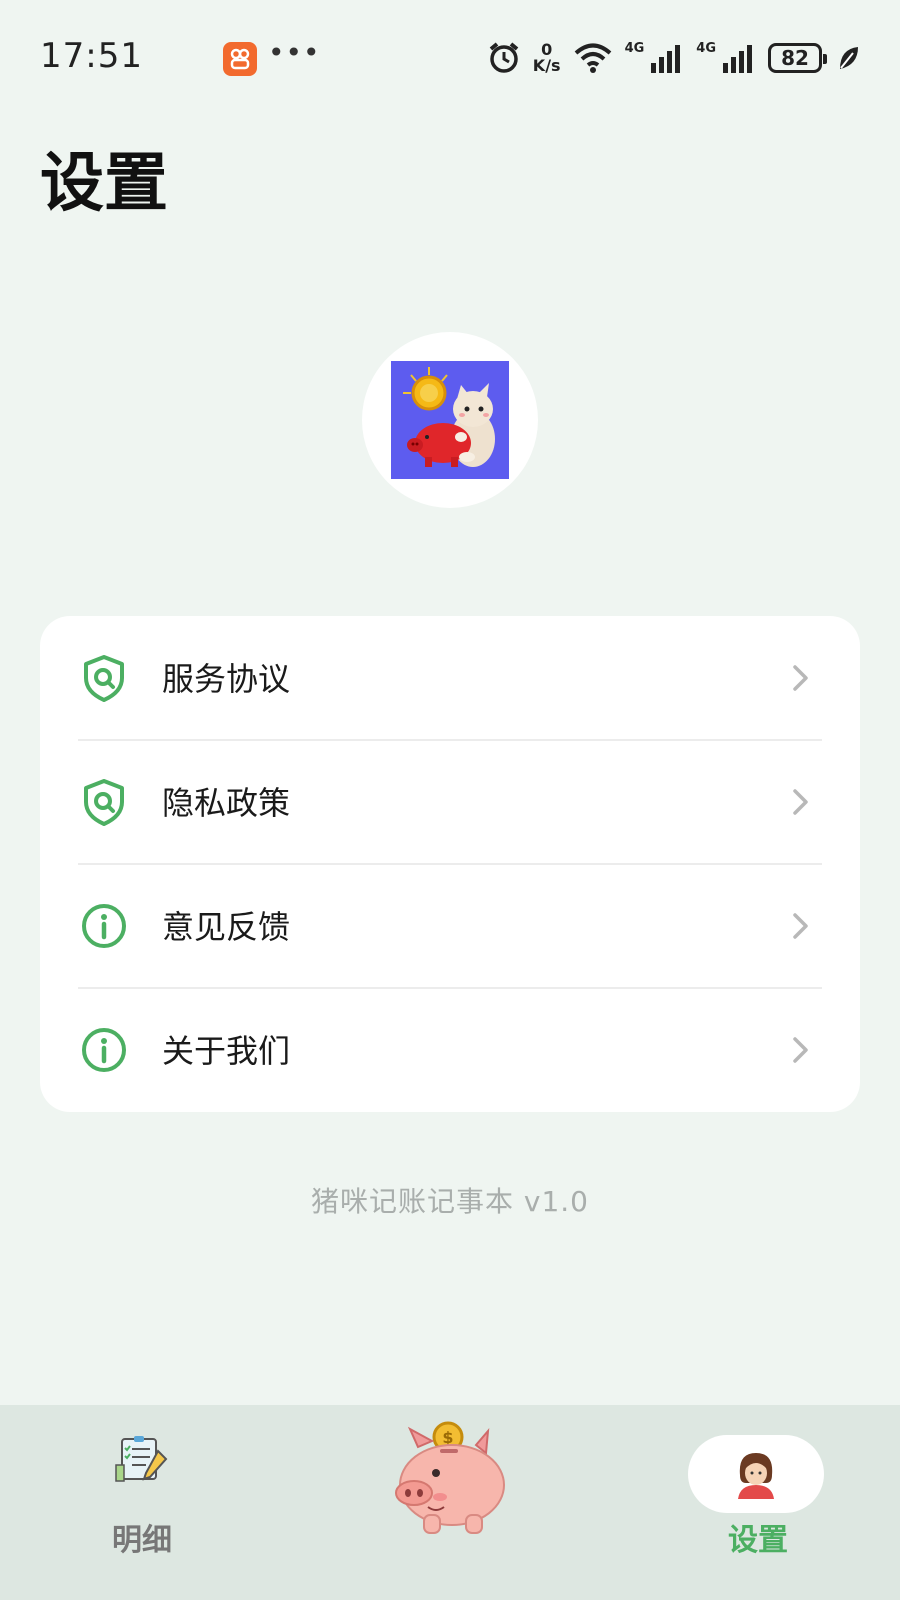  Describe the element at coordinates (104, 184) in the screenshot. I see `page-title: 设置` at that location.